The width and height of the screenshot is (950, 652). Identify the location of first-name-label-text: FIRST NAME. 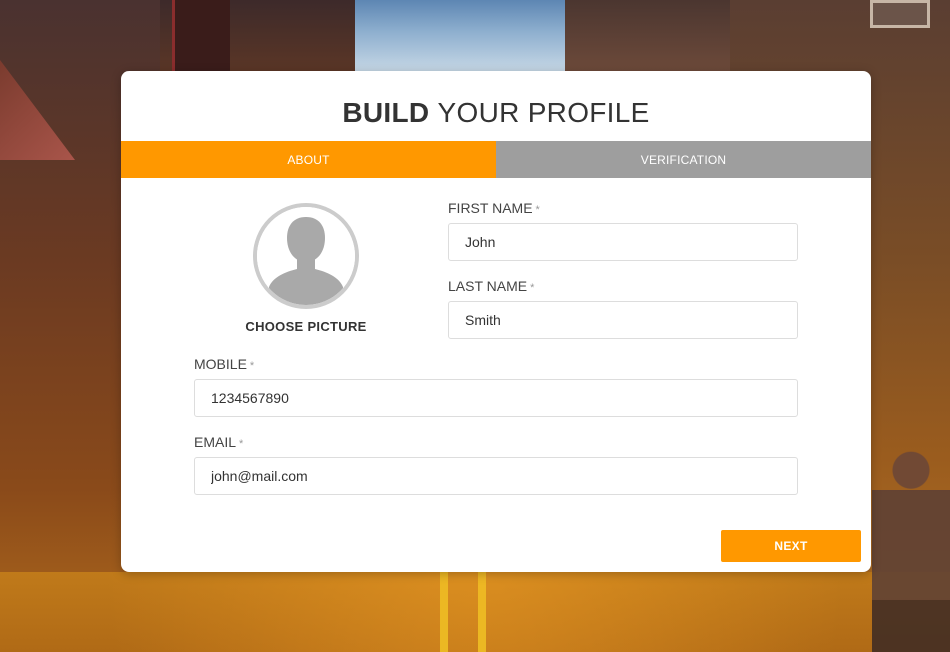
(490, 208).